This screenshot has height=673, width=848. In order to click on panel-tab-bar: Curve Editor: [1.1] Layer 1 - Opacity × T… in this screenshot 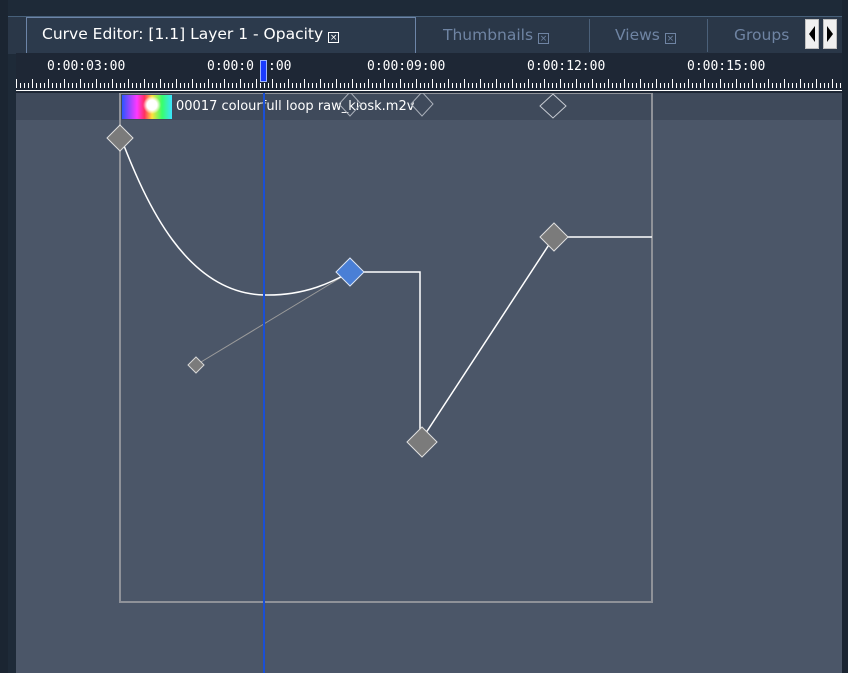, I will do `click(425, 35)`.